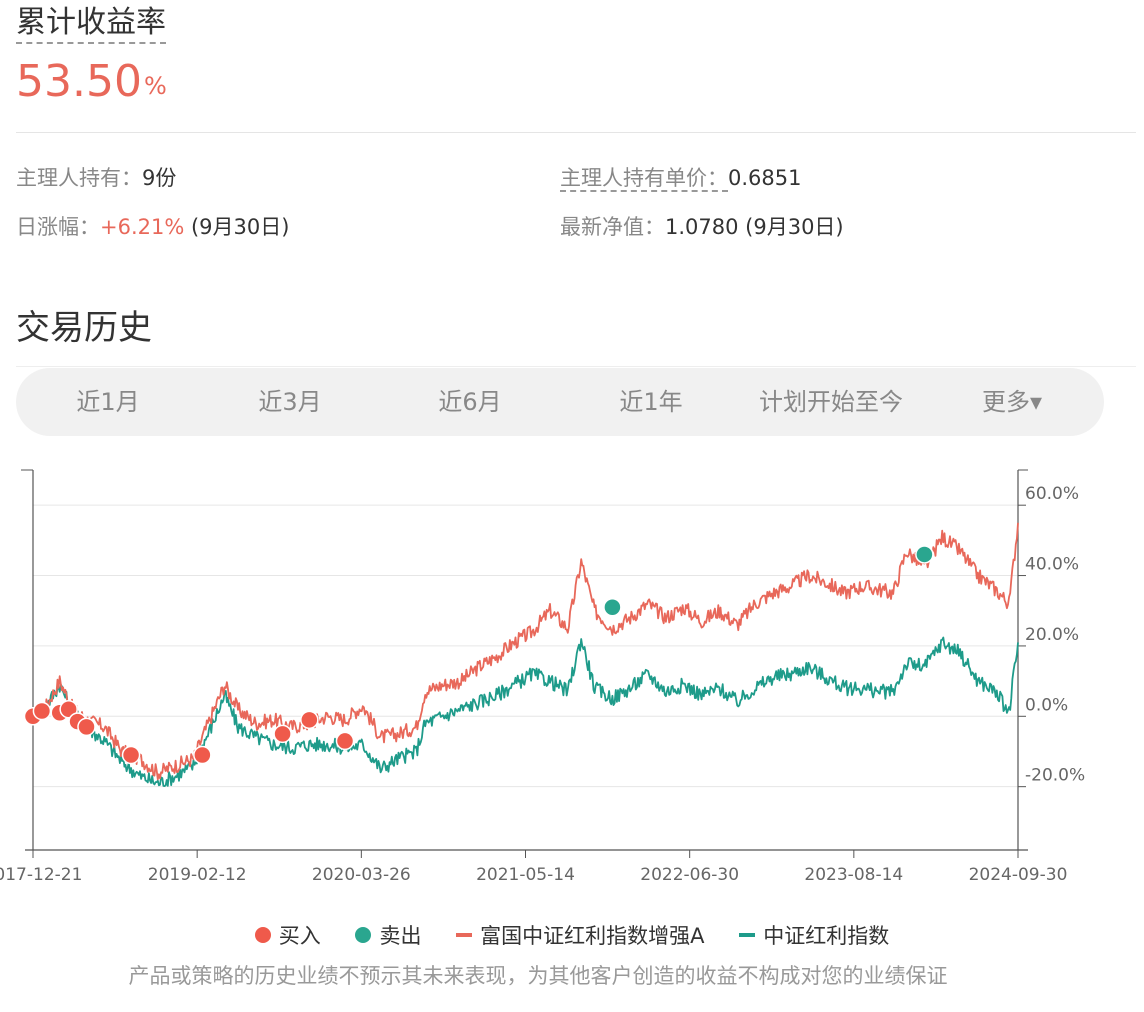 This screenshot has height=1012, width=1144. I want to click on daily-date: (9月30日), so click(237, 227).